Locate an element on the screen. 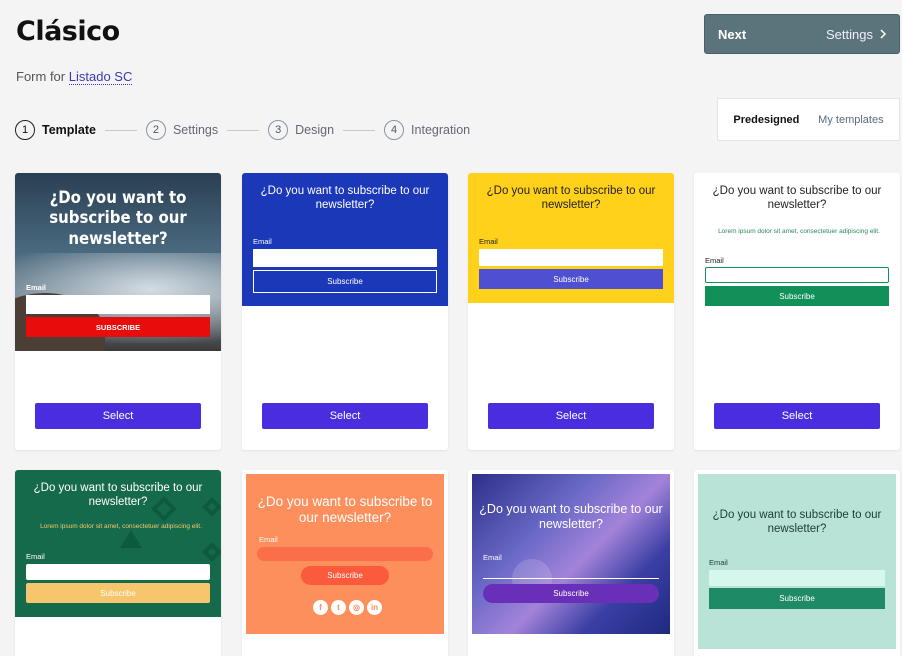 The width and height of the screenshot is (902, 656). step-template: 1 Template is located at coordinates (55, 130).